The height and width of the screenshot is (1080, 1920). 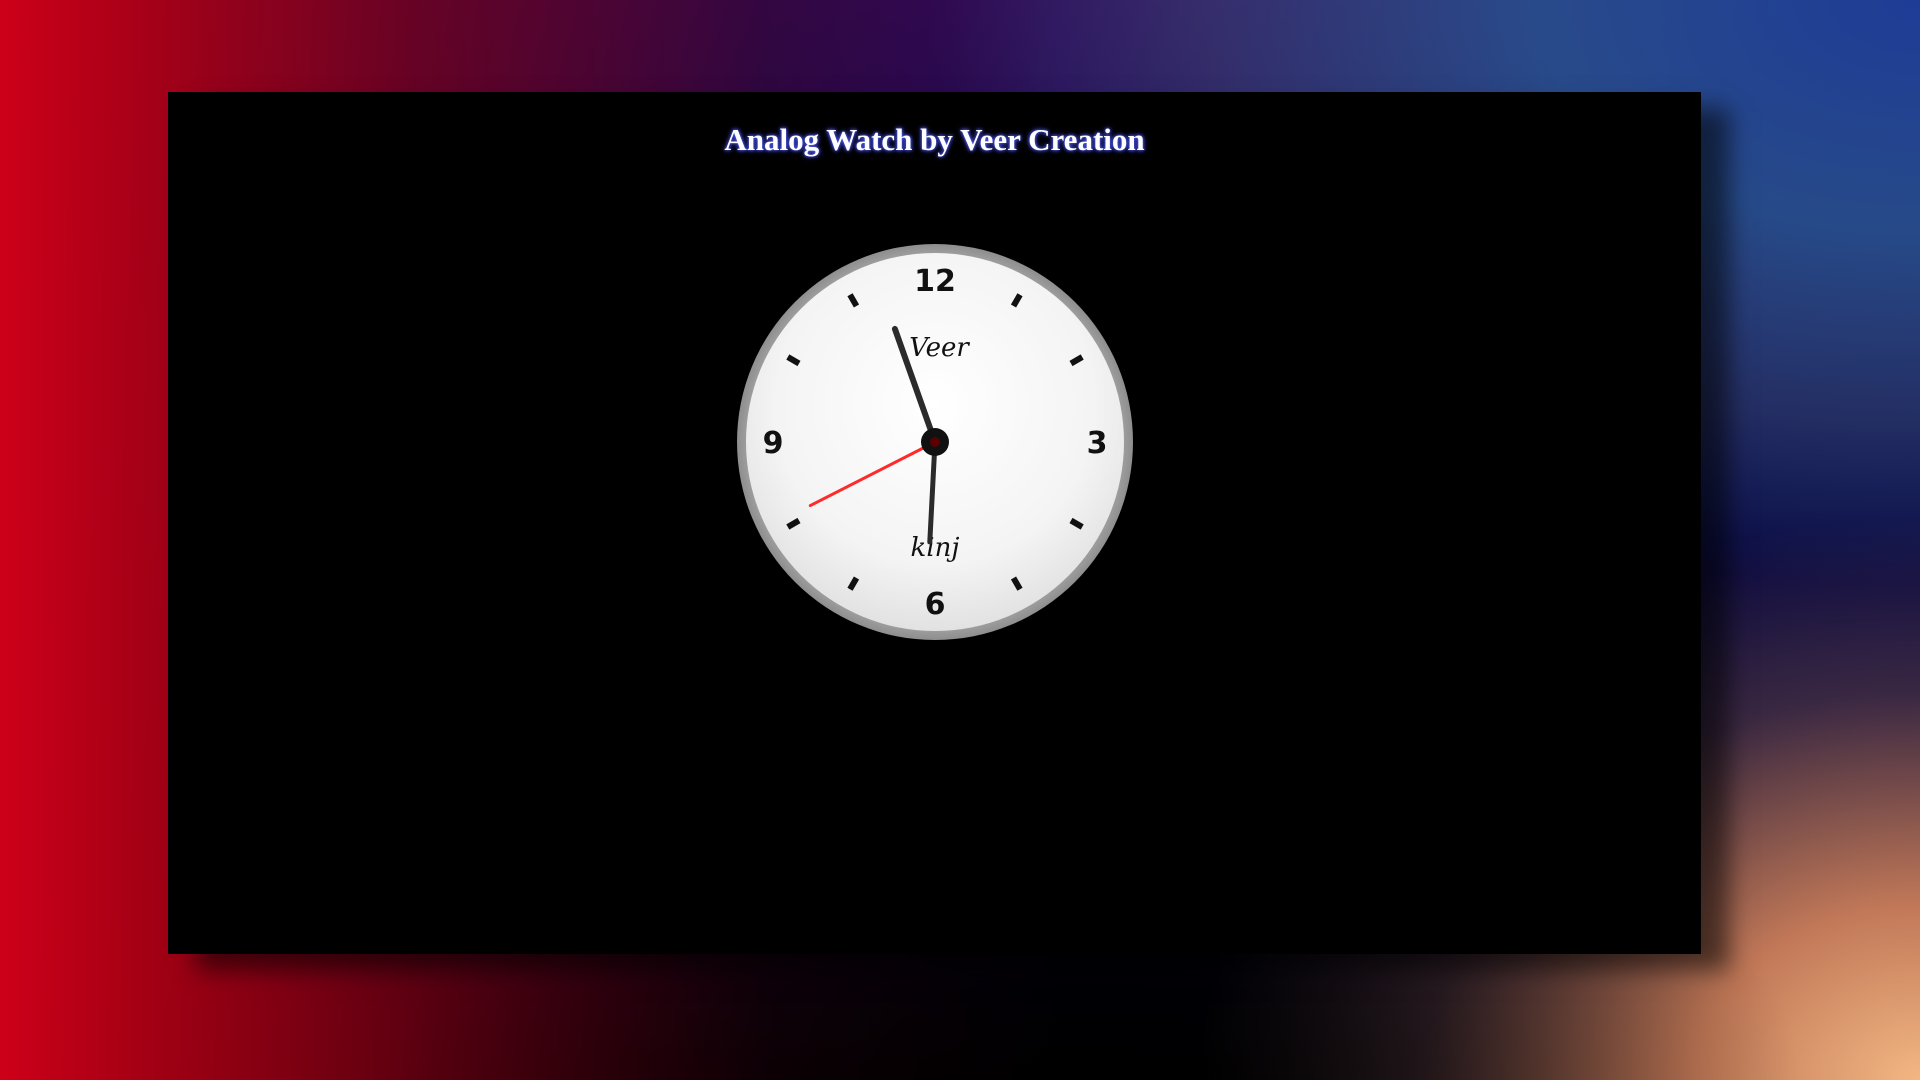 I want to click on center-cap-inner, so click(x=935, y=442).